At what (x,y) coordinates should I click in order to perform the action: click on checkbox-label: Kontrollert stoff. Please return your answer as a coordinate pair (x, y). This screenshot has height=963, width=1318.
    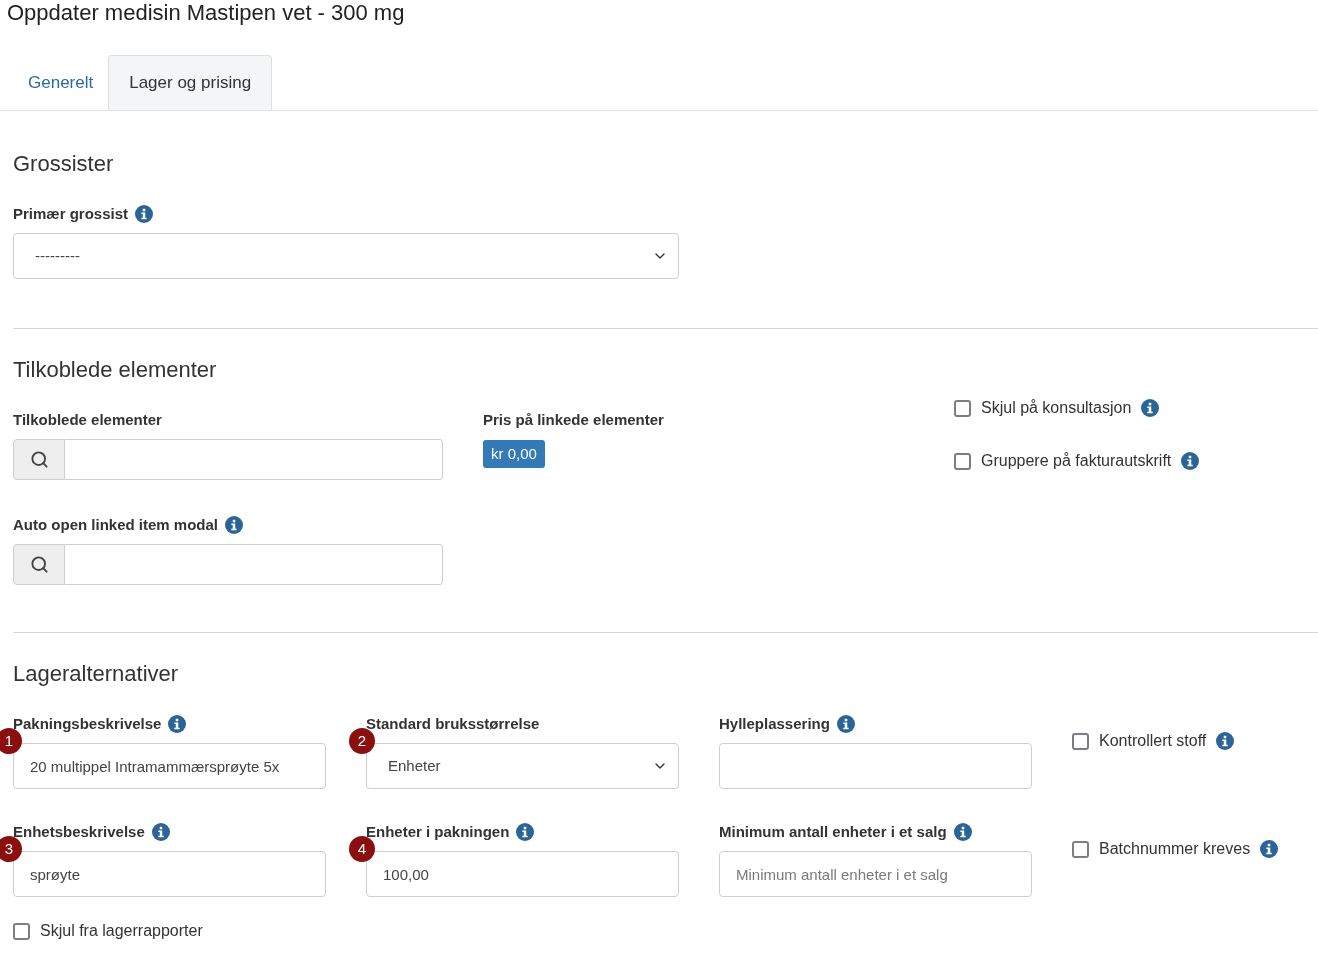
    Looking at the image, I should click on (1153, 741).